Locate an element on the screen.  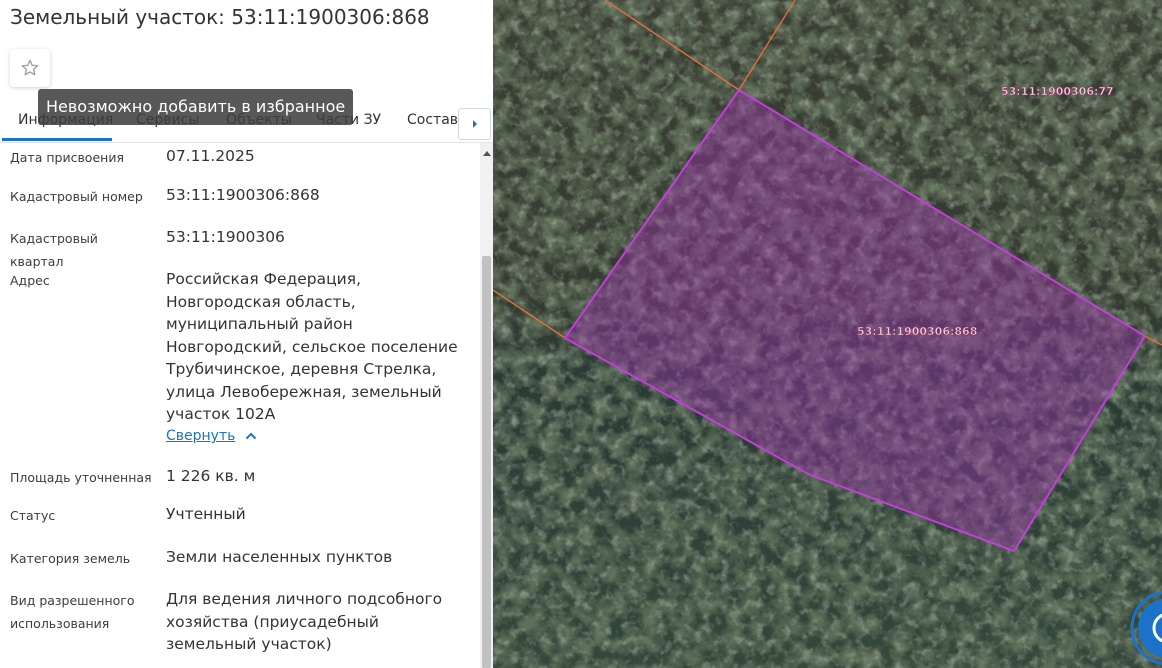
caret-right-icon is located at coordinates (474, 124).